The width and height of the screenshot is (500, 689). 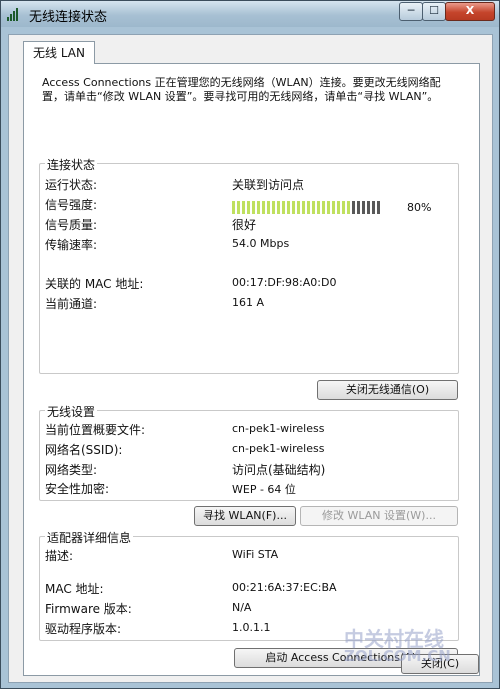 What do you see at coordinates (244, 225) in the screenshot?
I see `signal-quality-value: 很好` at bounding box center [244, 225].